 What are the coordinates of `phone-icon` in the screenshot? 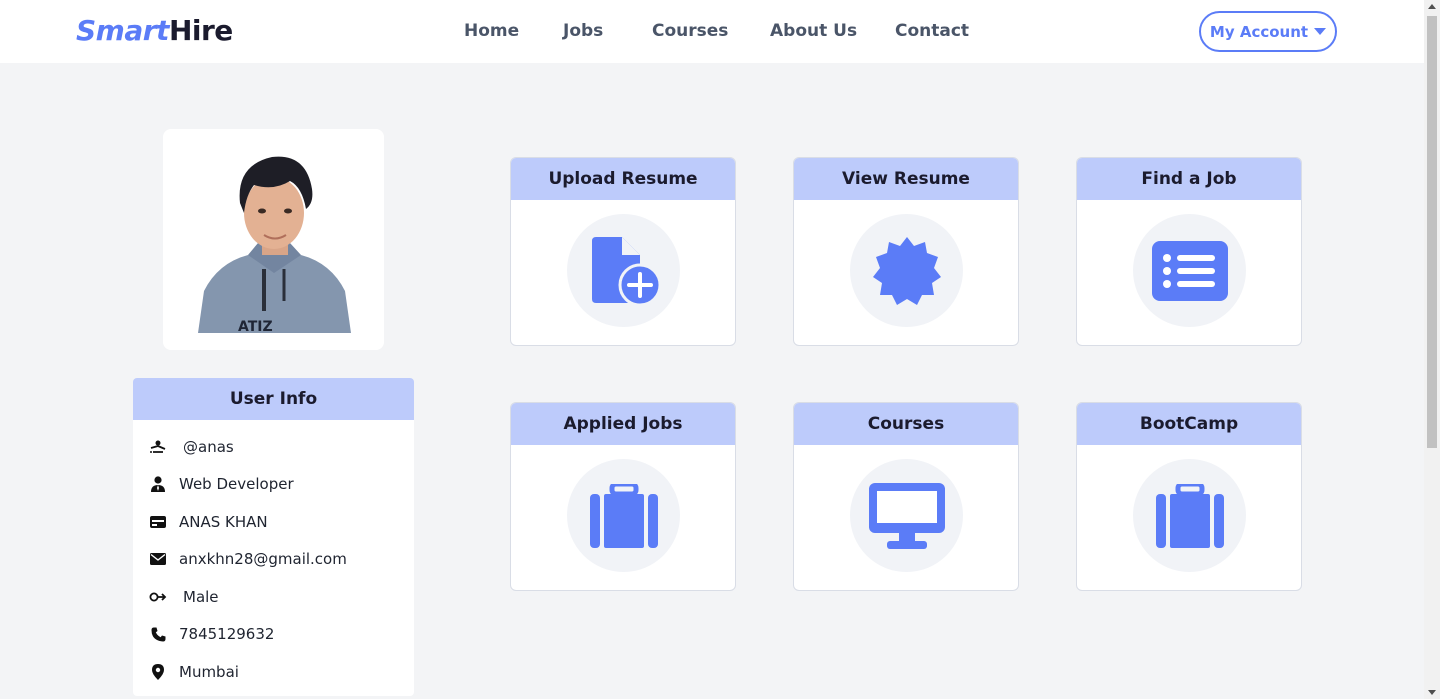 It's located at (158, 634).